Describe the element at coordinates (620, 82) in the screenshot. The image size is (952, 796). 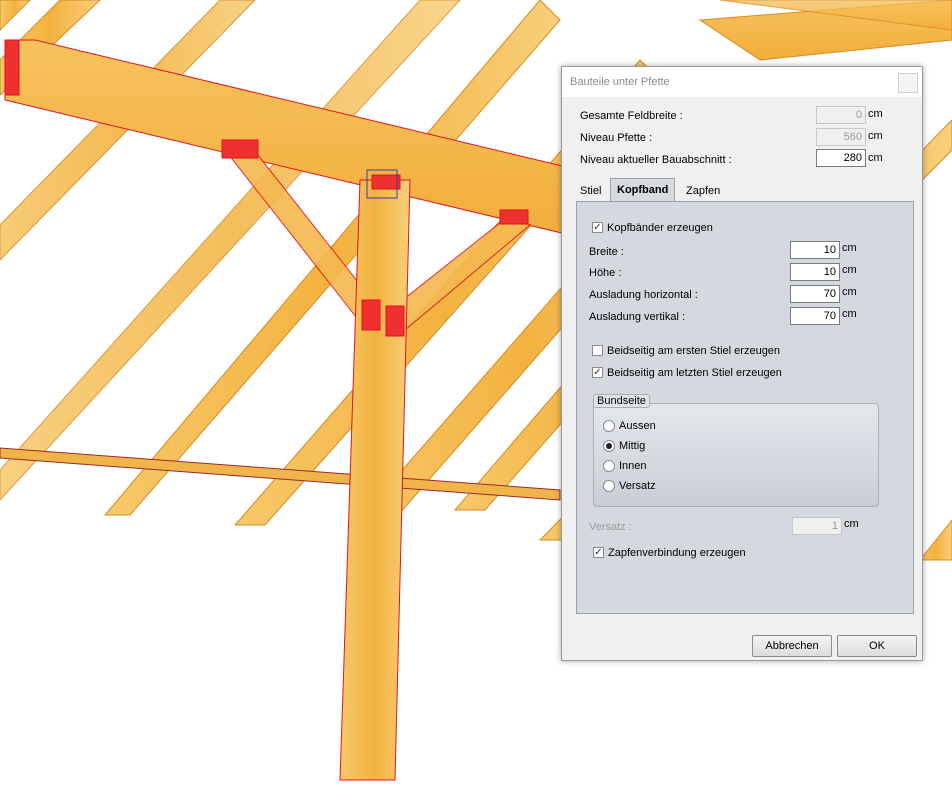
I see `dialog-title: Bauteile unter Pfette` at that location.